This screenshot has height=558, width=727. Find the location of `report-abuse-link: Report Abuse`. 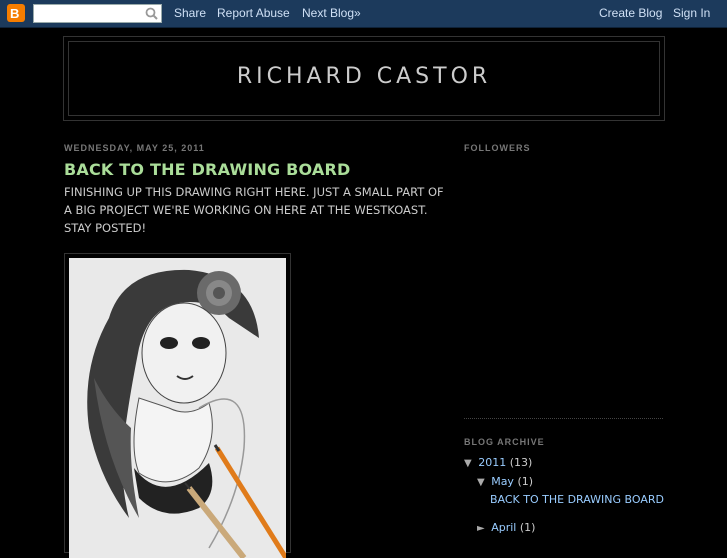

report-abuse-link: Report Abuse is located at coordinates (253, 13).